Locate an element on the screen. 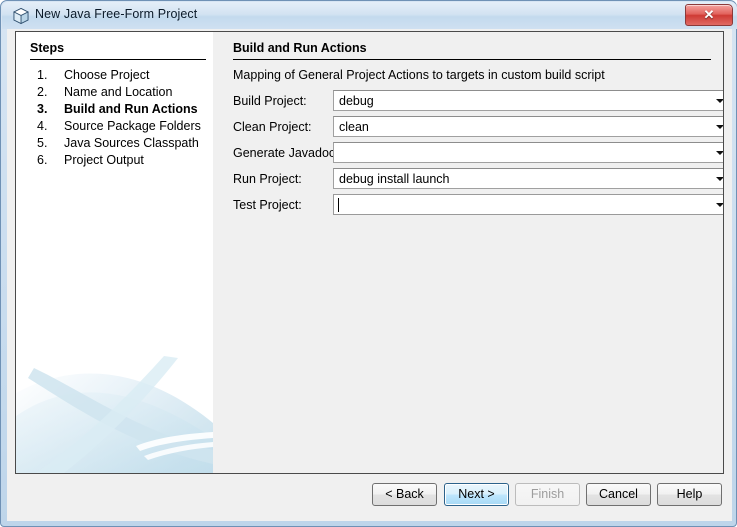 This screenshot has height=527, width=737. step-number: 5. is located at coordinates (42, 143).